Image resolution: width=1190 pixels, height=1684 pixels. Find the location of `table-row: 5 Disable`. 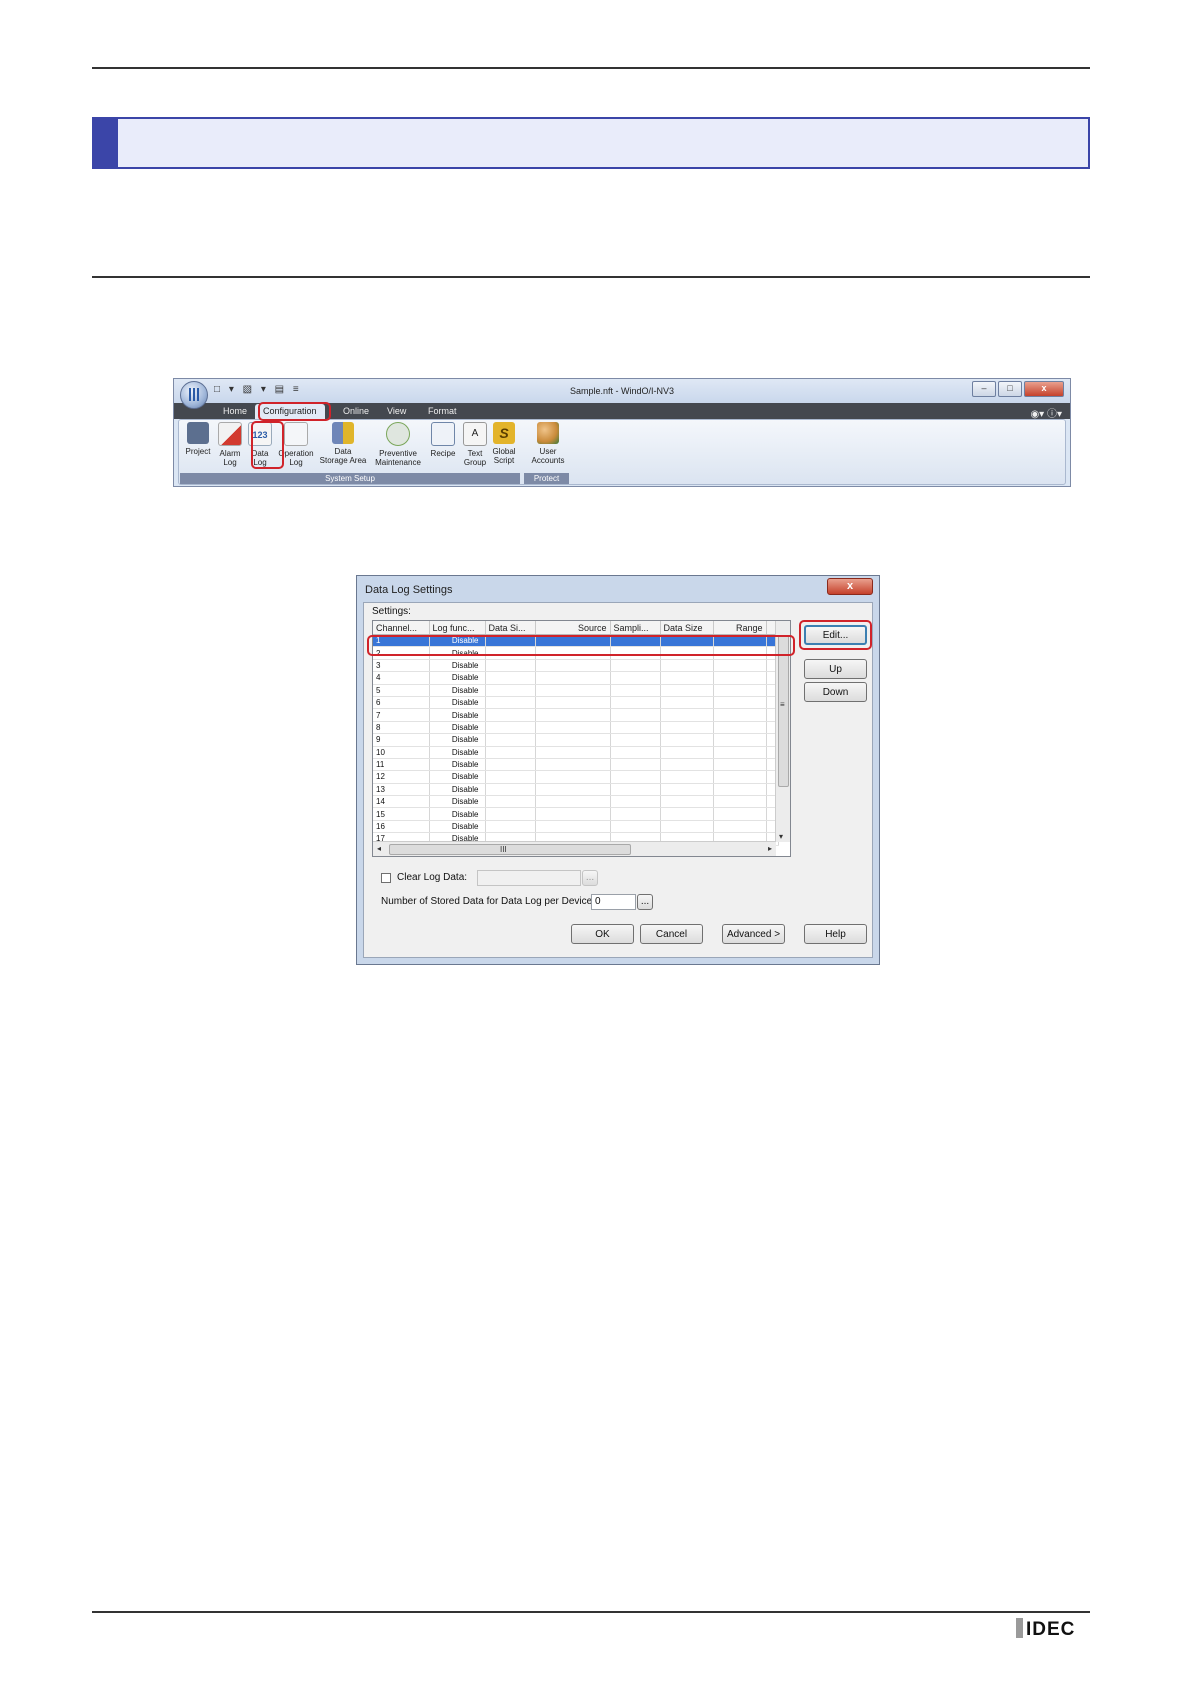

table-row: 5 Disable is located at coordinates (576, 690).